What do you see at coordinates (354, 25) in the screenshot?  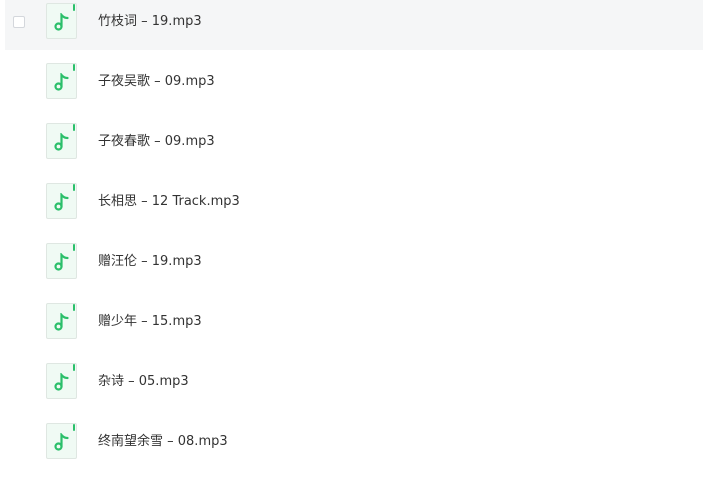 I see `file-row: 竹枝词 – 19.mp3` at bounding box center [354, 25].